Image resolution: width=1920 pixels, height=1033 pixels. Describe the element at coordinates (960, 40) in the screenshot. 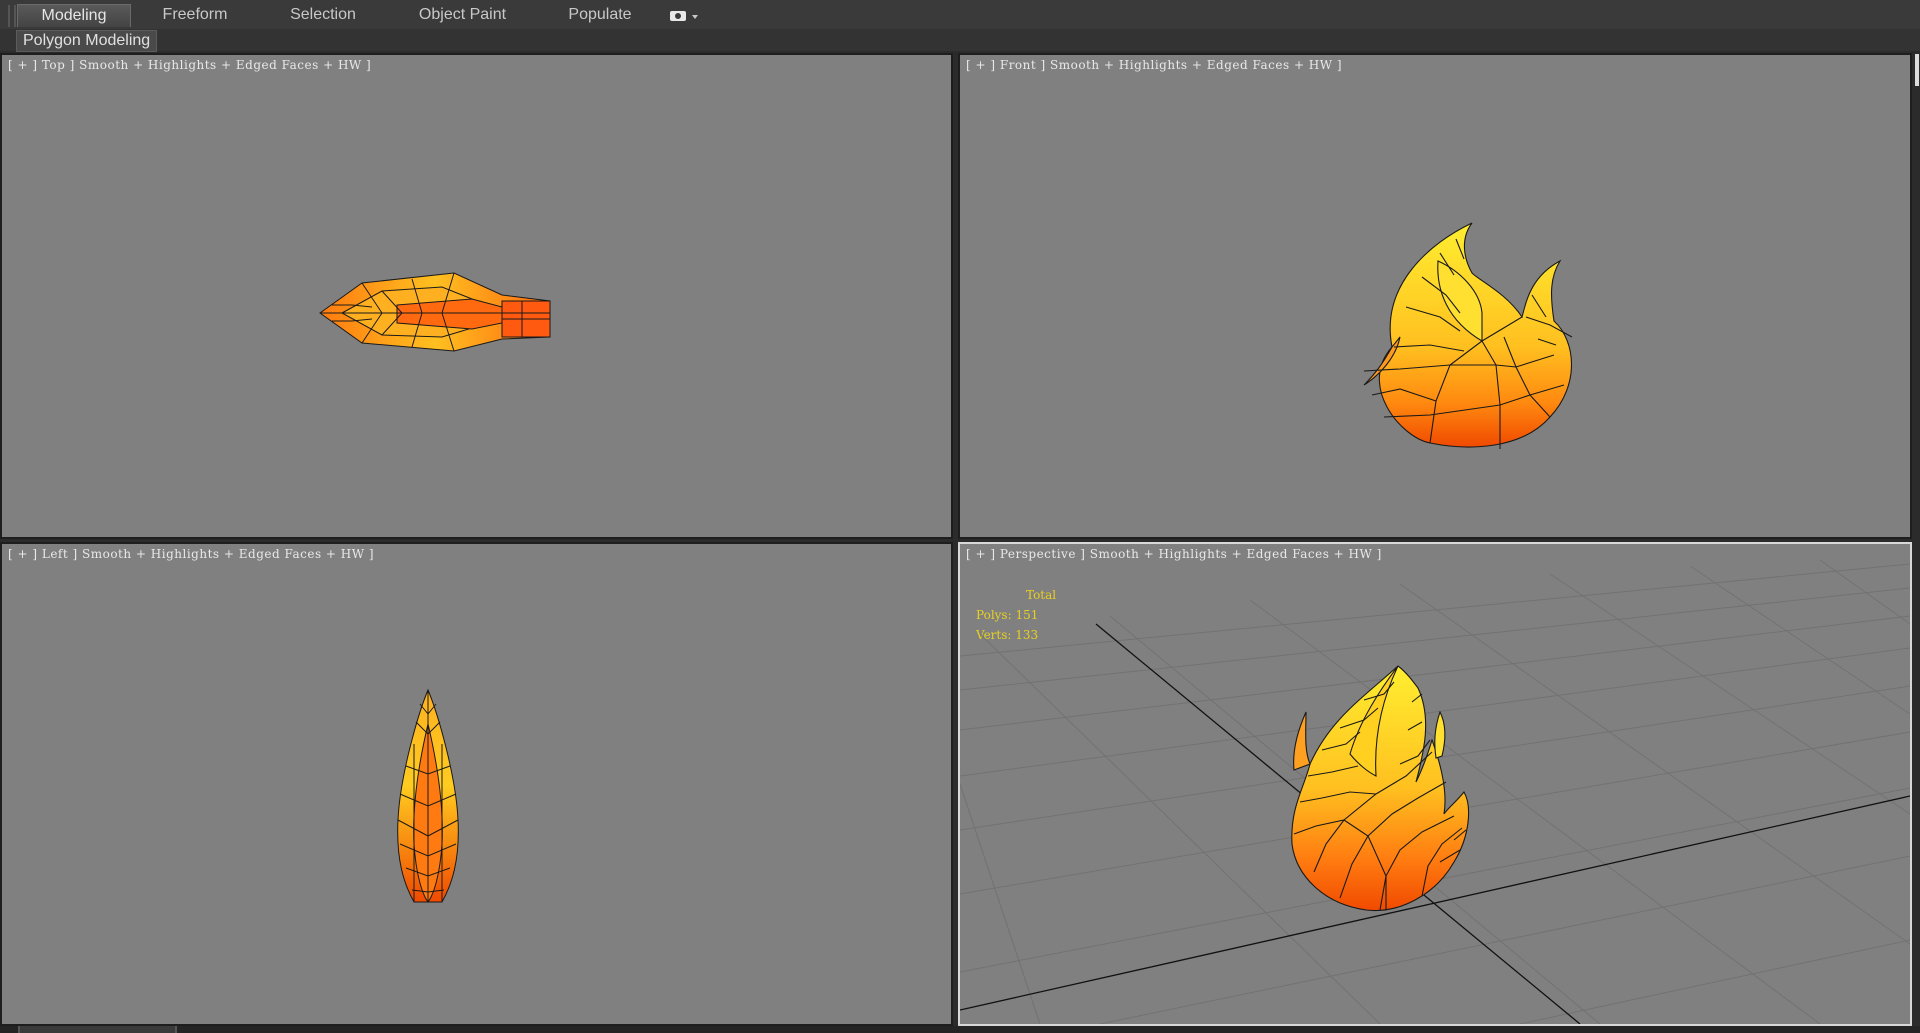

I see `ribbon-panel-bar: Polygon Modeling` at that location.